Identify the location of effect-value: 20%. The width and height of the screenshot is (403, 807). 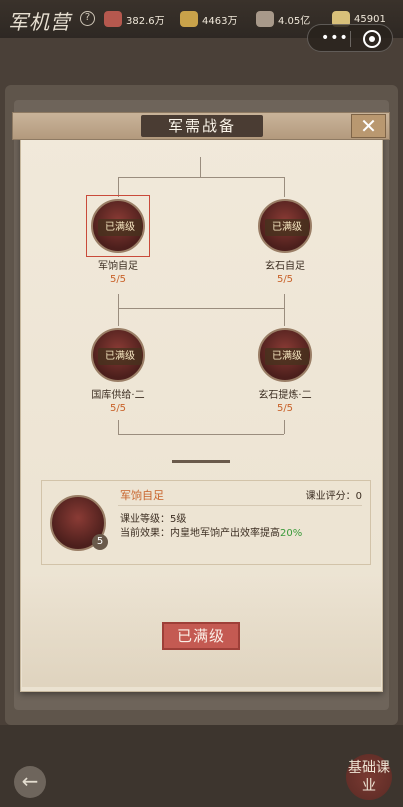
(291, 533).